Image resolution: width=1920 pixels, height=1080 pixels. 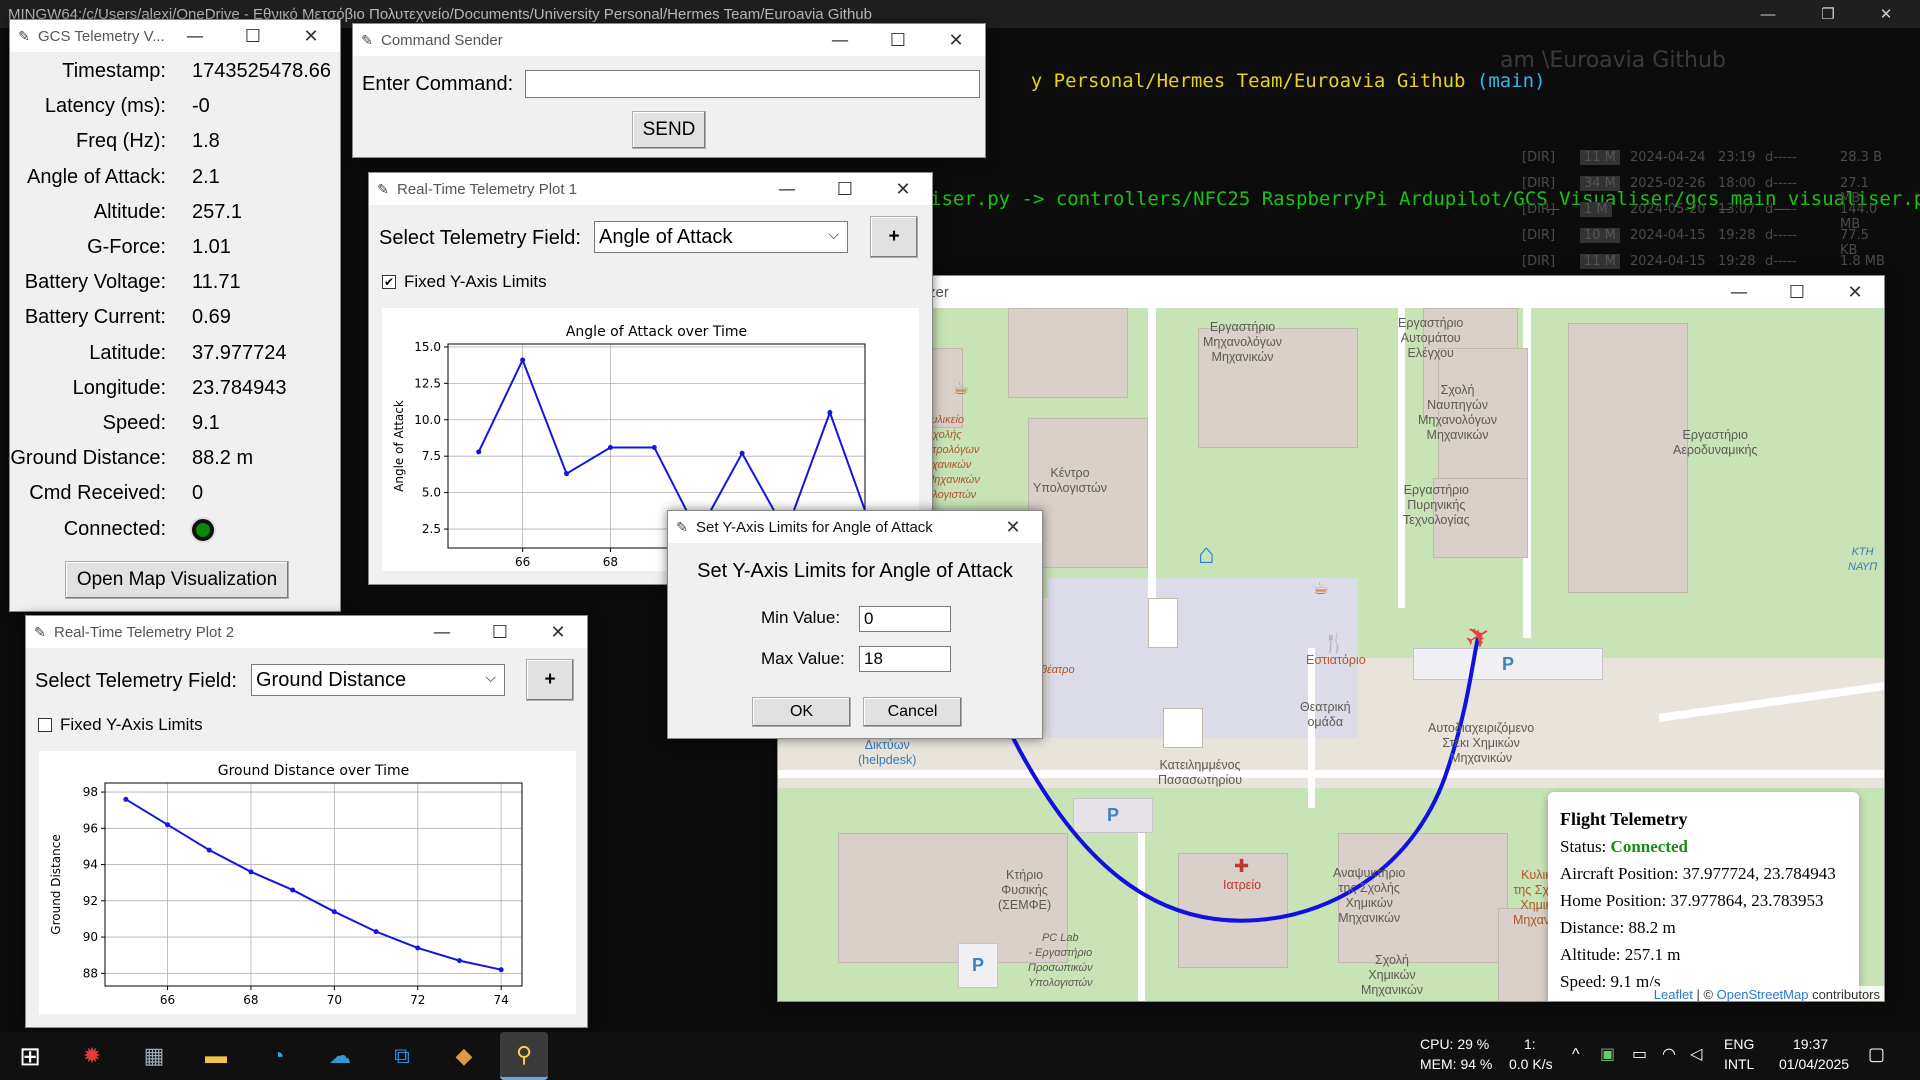 I want to click on send-button: SEND, so click(x=669, y=130).